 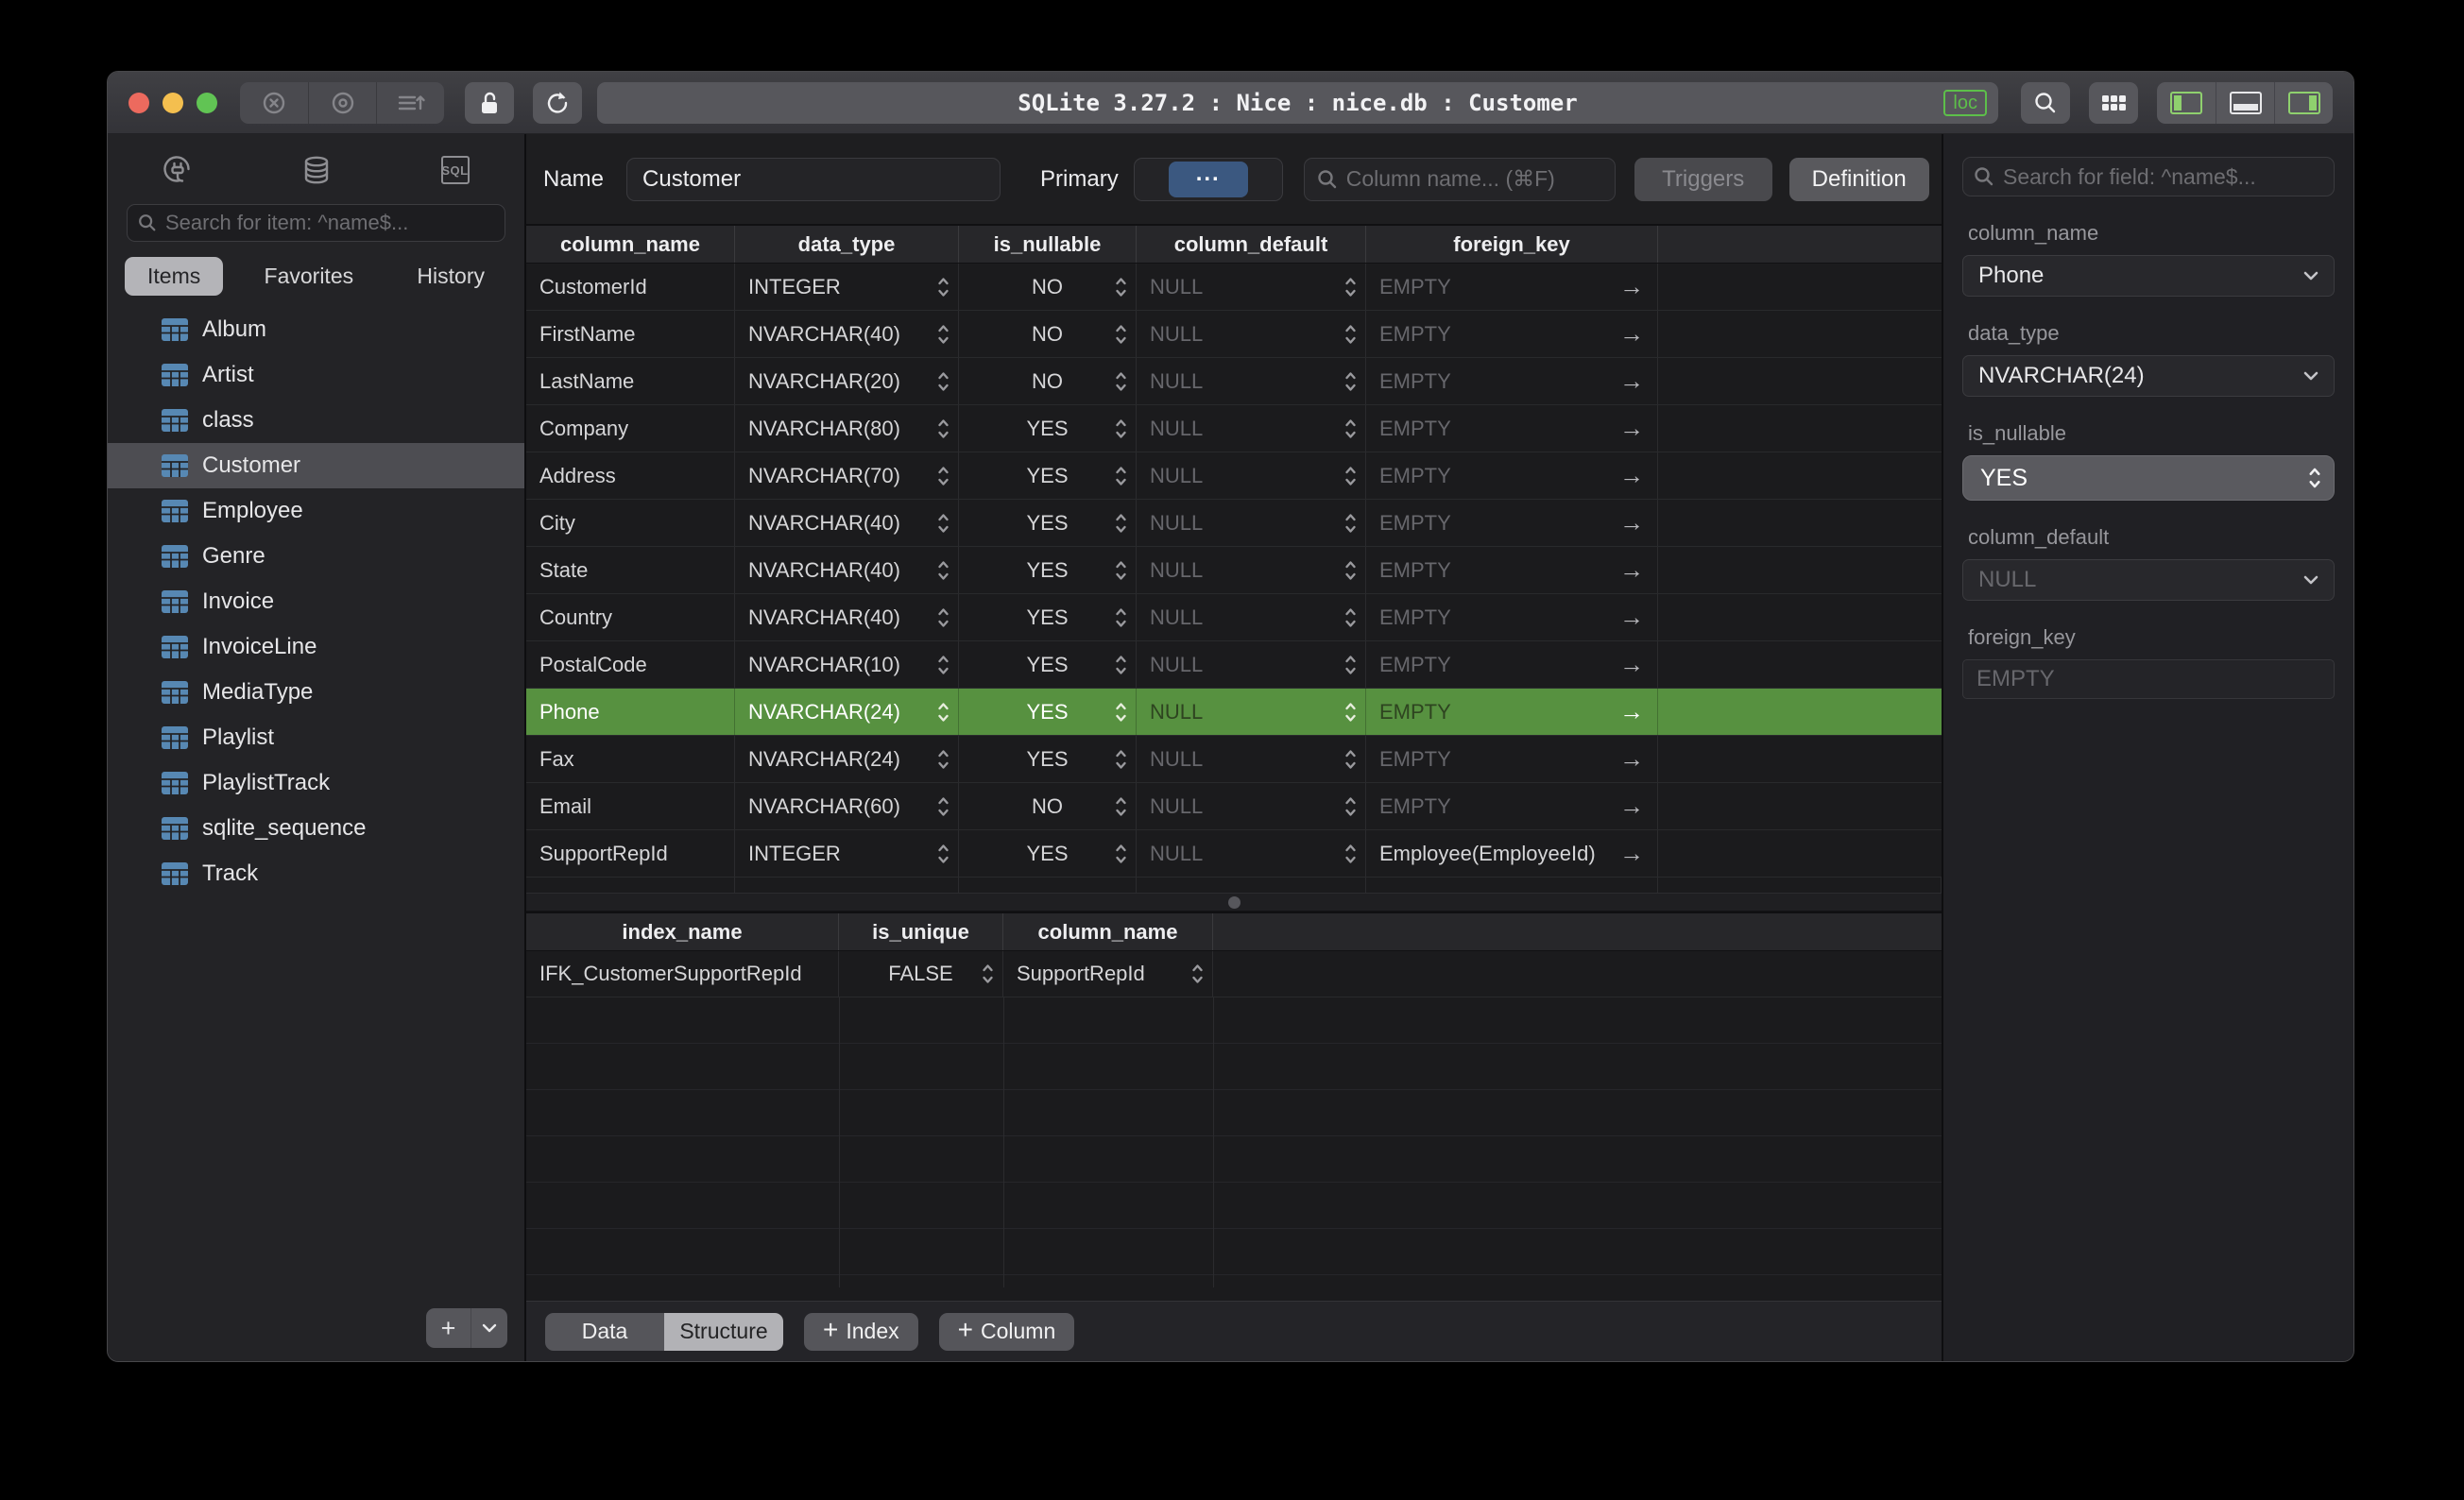 I want to click on header-index-column-name: column_name, so click(x=1108, y=932).